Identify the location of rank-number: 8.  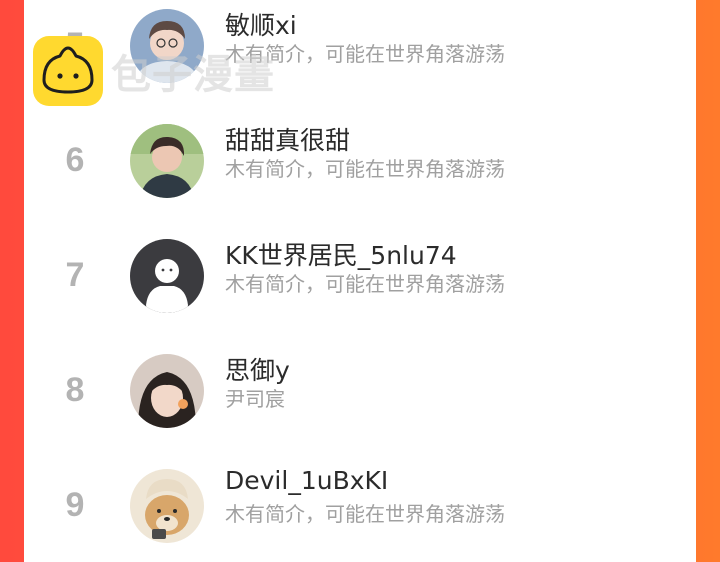
(75, 390).